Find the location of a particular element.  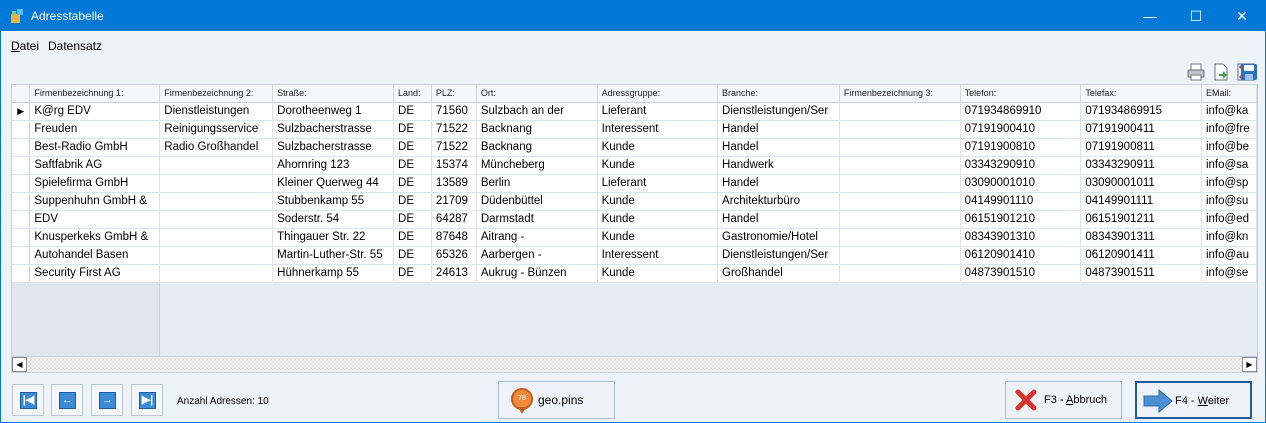

table-cell: 07191900410 is located at coordinates (1021, 129).